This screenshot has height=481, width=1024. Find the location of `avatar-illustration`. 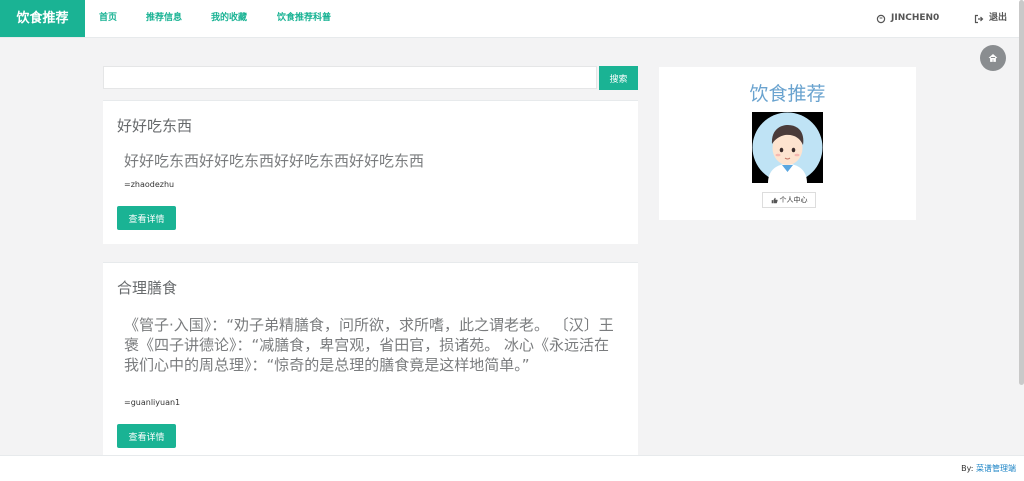

avatar-illustration is located at coordinates (787, 147).